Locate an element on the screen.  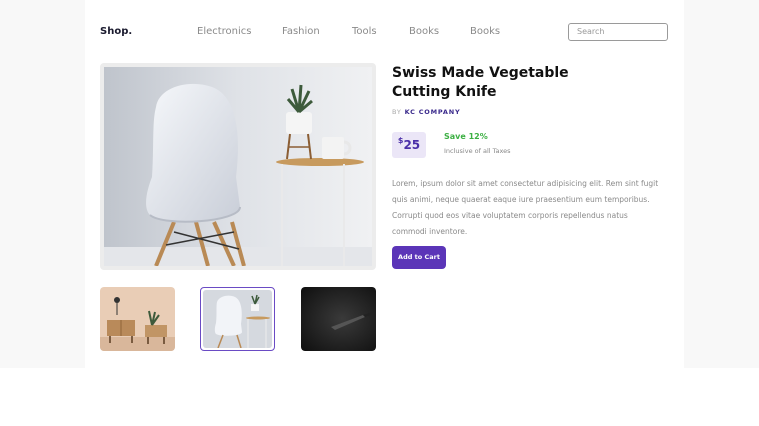
price-value: 25 is located at coordinates (412, 145).